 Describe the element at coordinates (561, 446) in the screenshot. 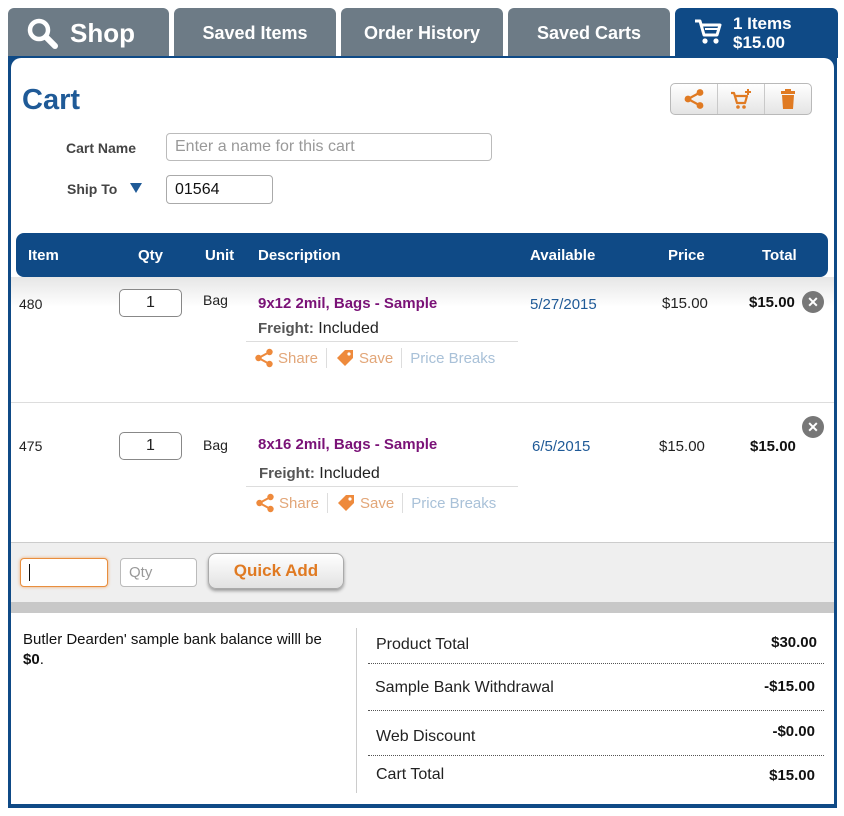

I see `available-date: 6/5/2015` at that location.